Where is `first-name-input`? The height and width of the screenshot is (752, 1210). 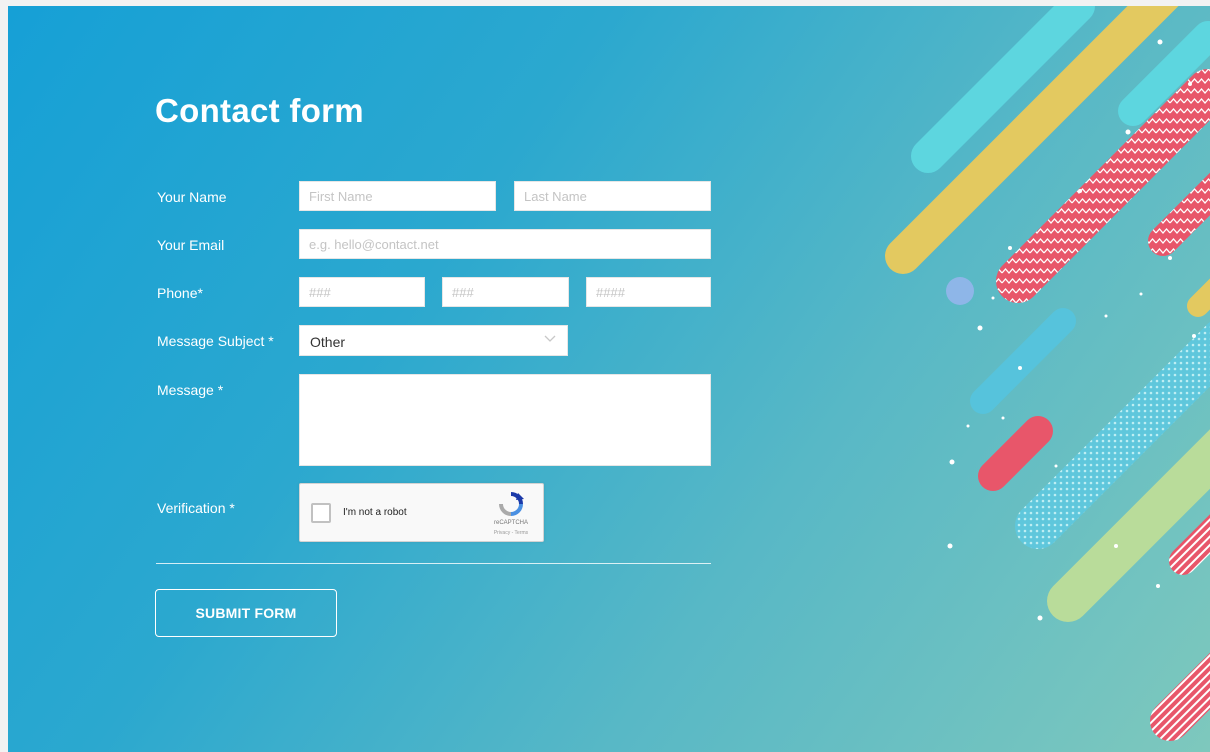 first-name-input is located at coordinates (397, 196).